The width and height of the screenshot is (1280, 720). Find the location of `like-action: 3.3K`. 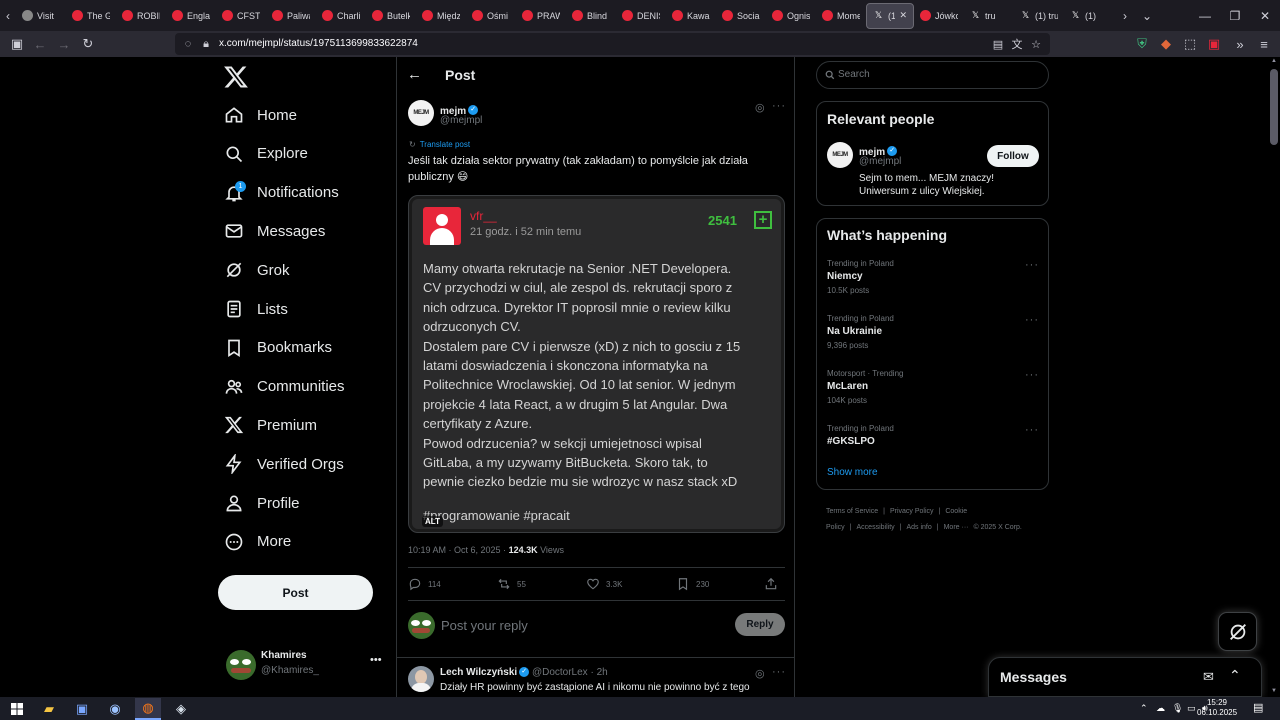

like-action: 3.3K is located at coordinates (604, 584).